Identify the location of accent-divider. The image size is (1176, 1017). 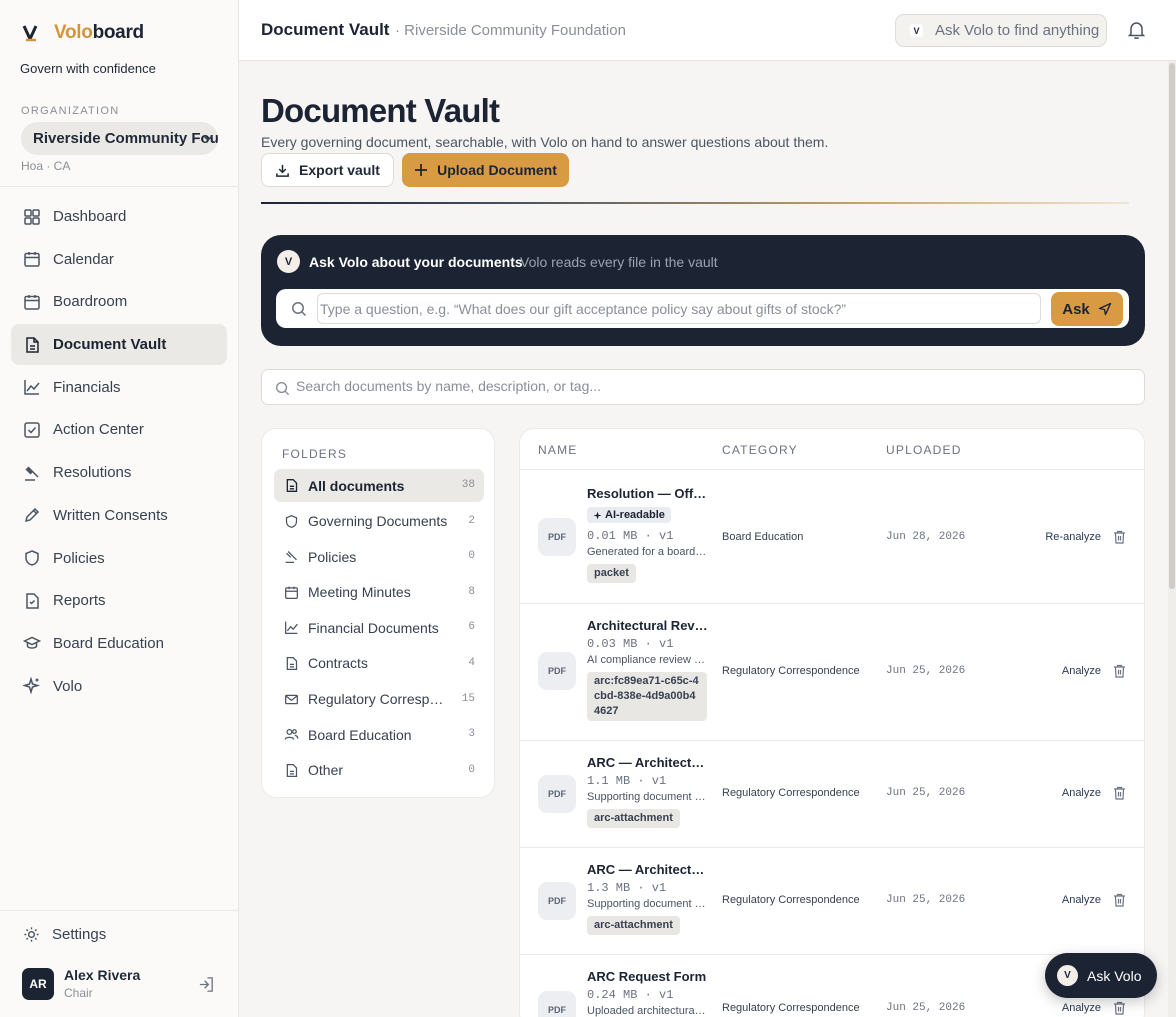
(695, 203).